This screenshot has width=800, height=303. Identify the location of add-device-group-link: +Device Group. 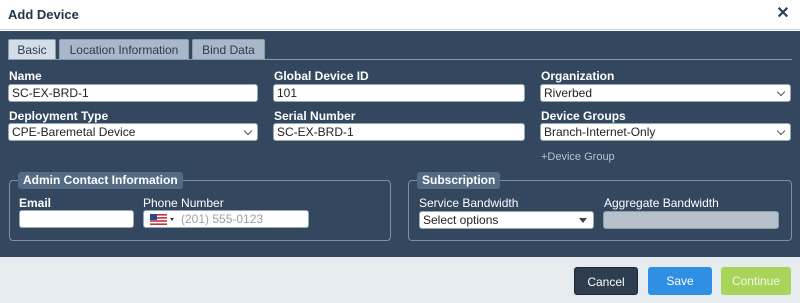
(578, 157).